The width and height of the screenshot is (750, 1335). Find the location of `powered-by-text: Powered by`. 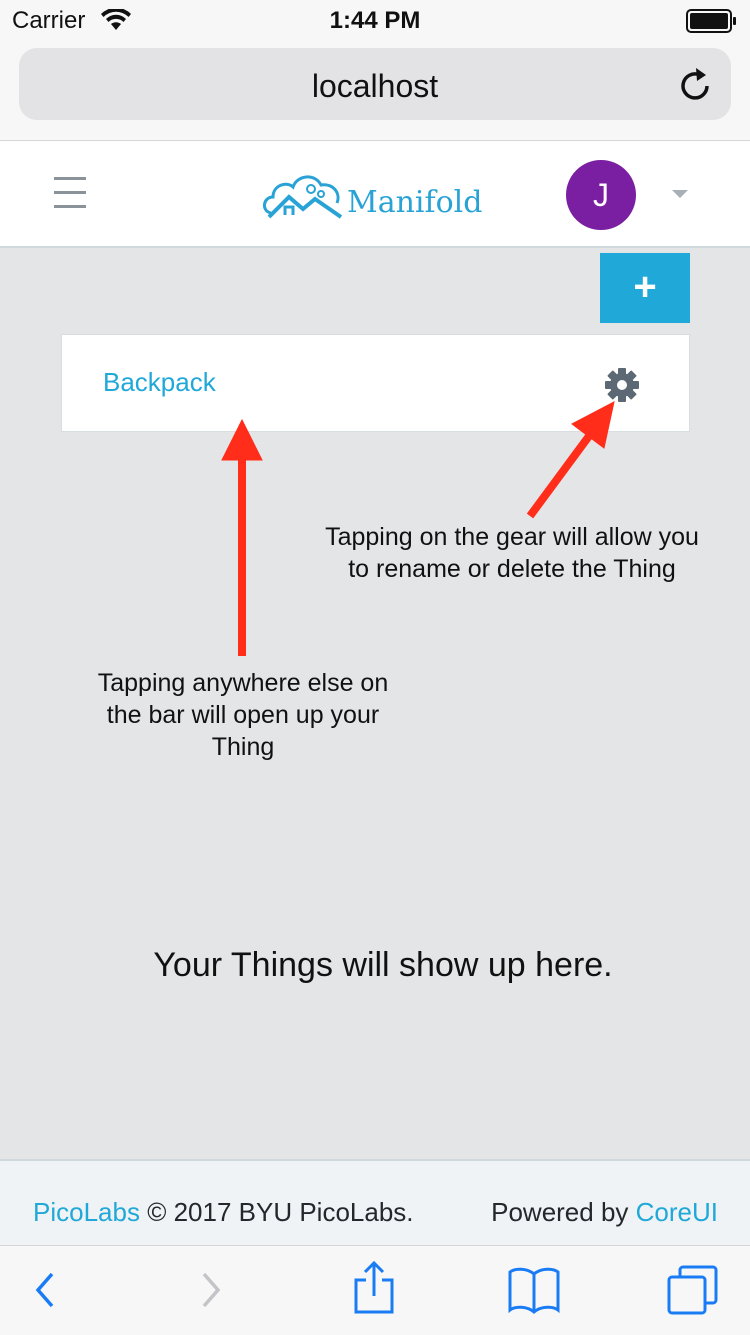

powered-by-text: Powered by is located at coordinates (563, 1212).